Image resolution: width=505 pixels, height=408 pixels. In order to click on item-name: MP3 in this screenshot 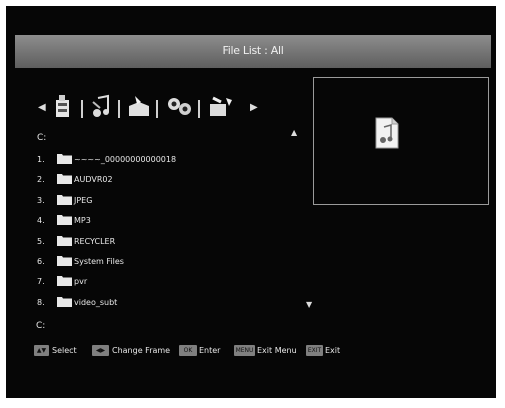, I will do `click(82, 220)`.